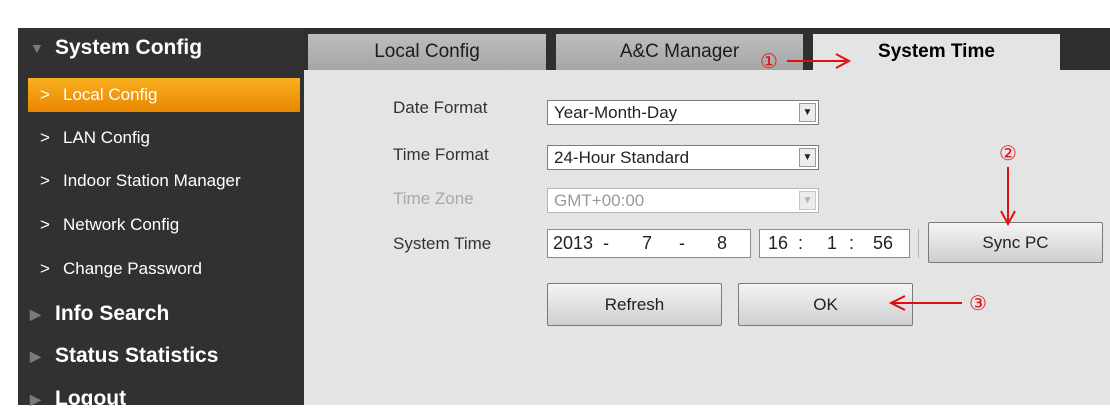  I want to click on annotation-layer: ① ② ③, so click(888, 182).